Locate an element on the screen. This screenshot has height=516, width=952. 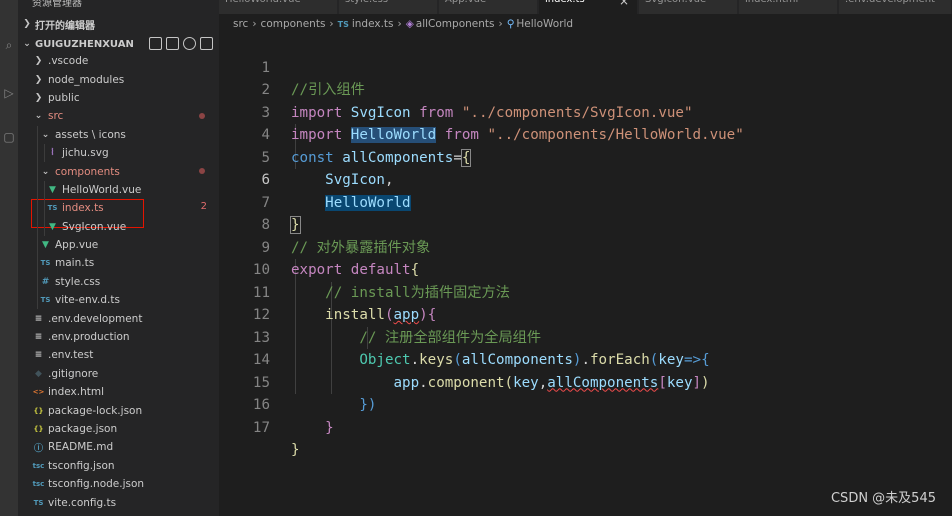
file-tree-item-label: tsconfig.node.json is located at coordinates (96, 484).